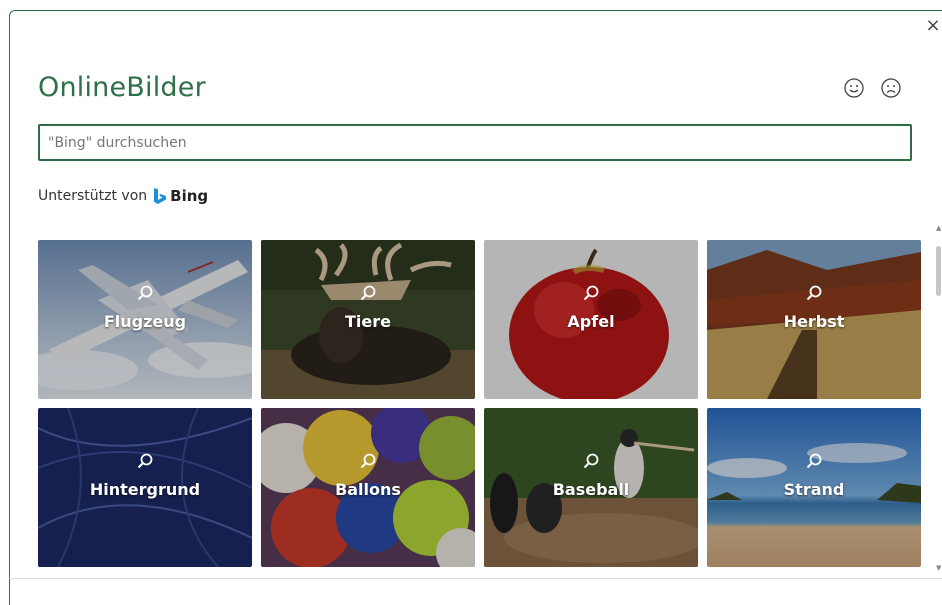 This screenshot has width=942, height=605. What do you see at coordinates (939, 398) in the screenshot?
I see `vertical-scrollbar: ▲ ▼` at bounding box center [939, 398].